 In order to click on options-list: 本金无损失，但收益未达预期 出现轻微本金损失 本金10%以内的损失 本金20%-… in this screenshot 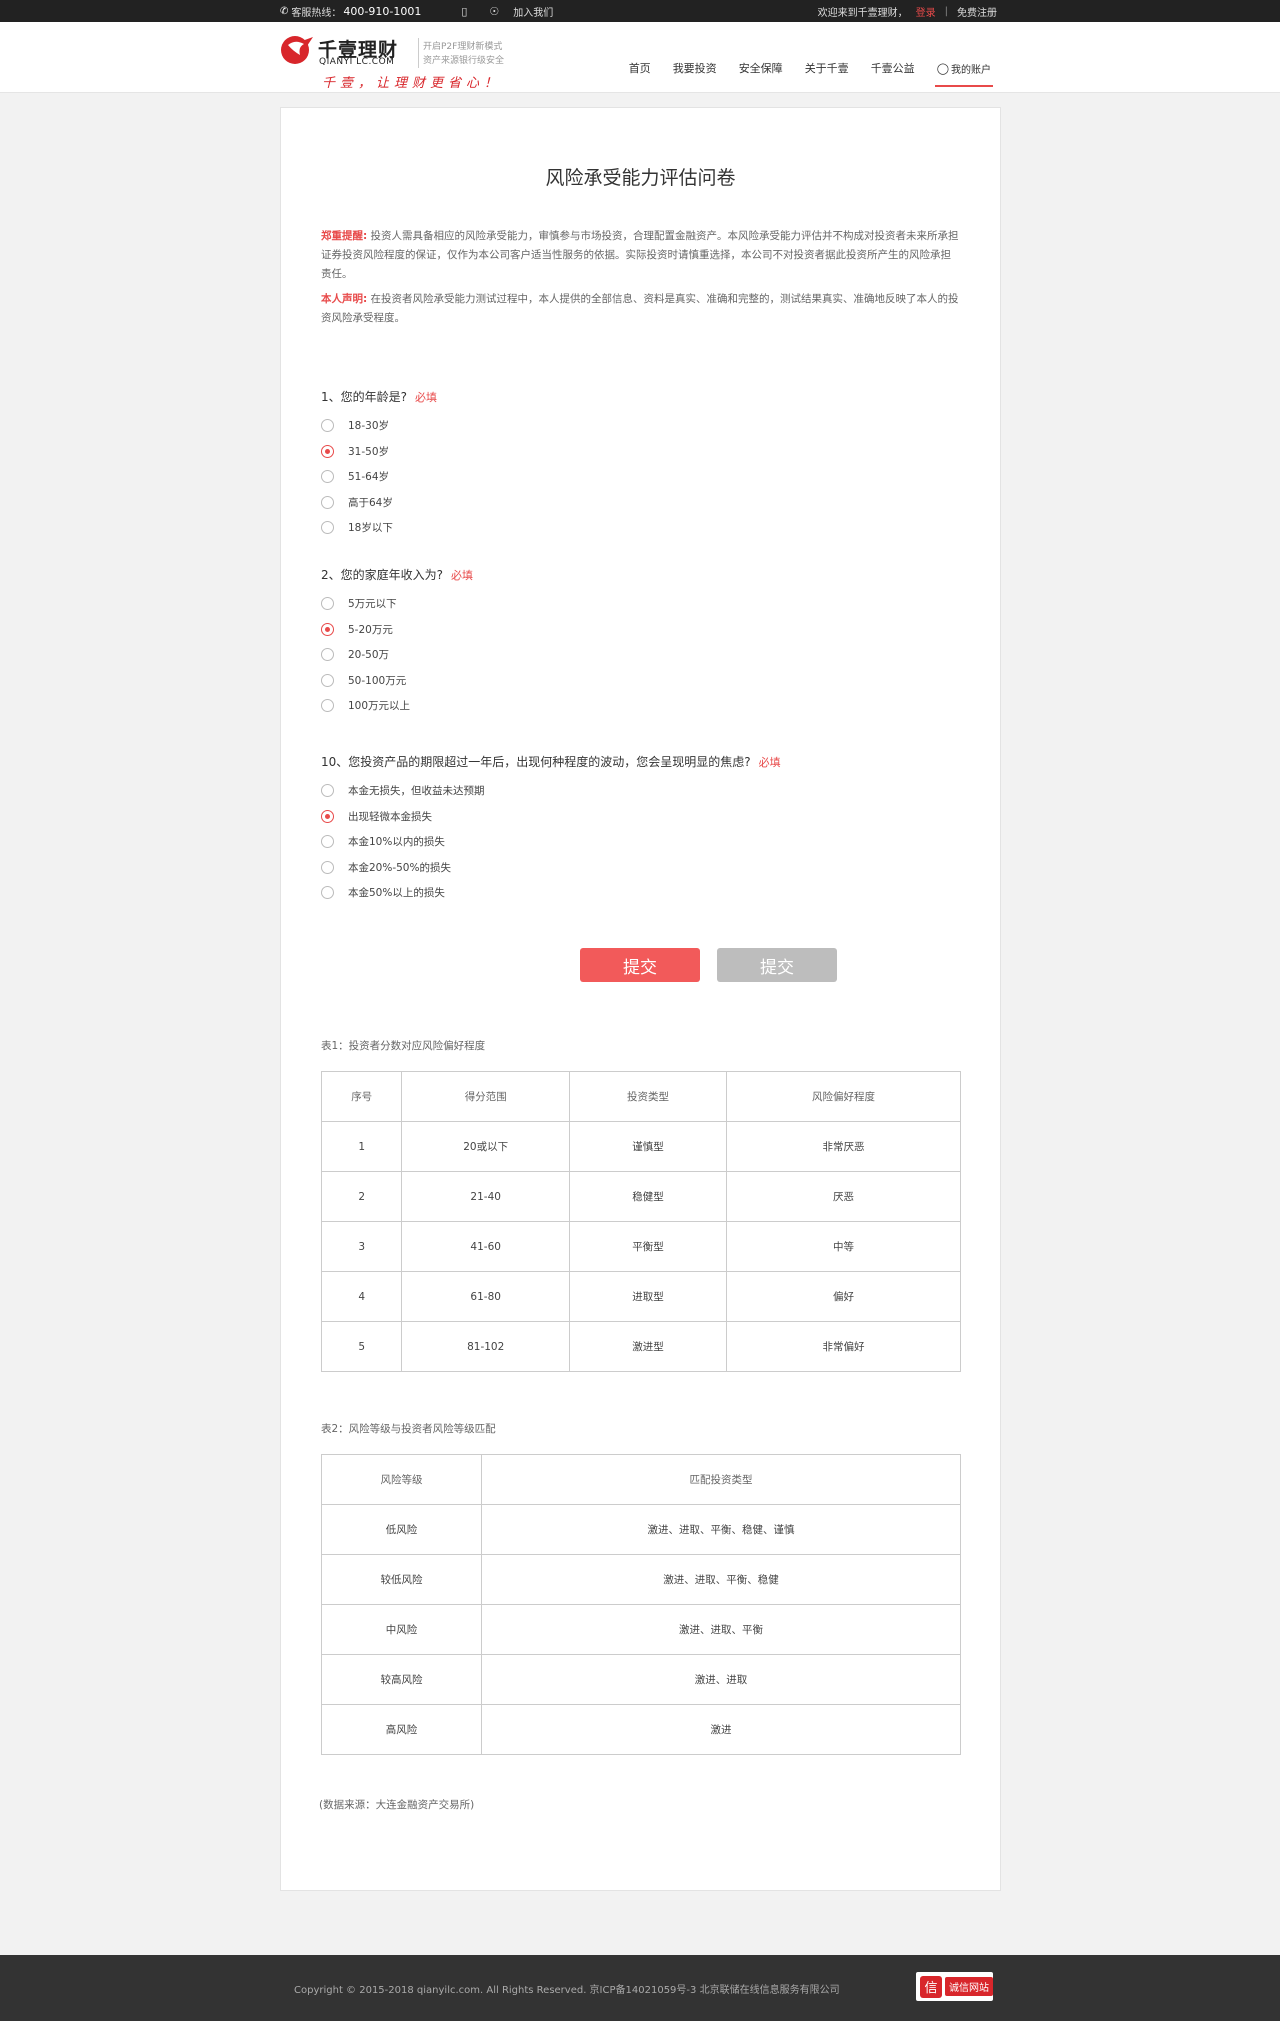, I will do `click(641, 842)`.